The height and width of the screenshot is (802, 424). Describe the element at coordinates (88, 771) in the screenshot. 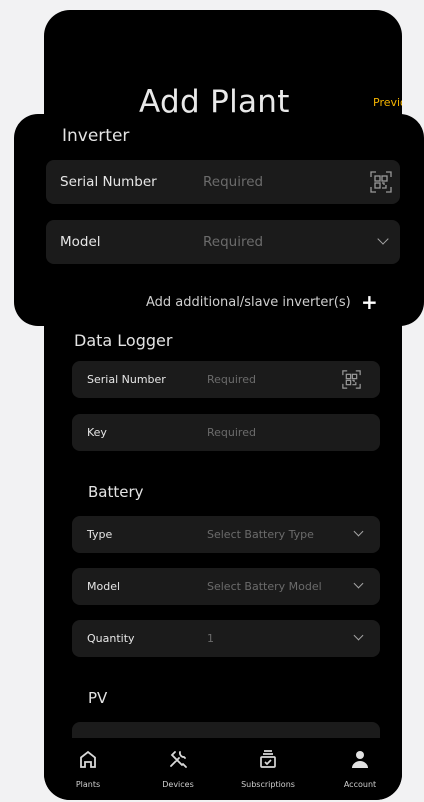

I see `tab-plants: Plants` at that location.